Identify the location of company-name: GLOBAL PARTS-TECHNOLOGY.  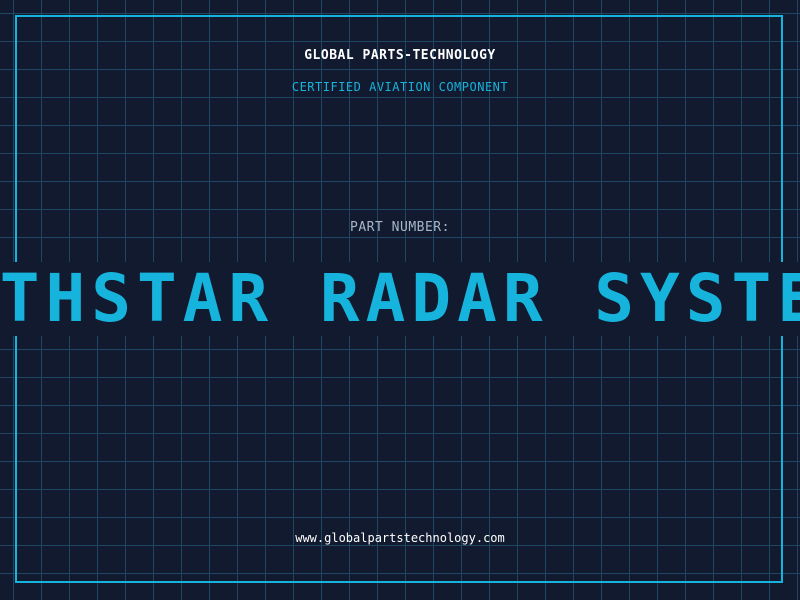
(400, 55).